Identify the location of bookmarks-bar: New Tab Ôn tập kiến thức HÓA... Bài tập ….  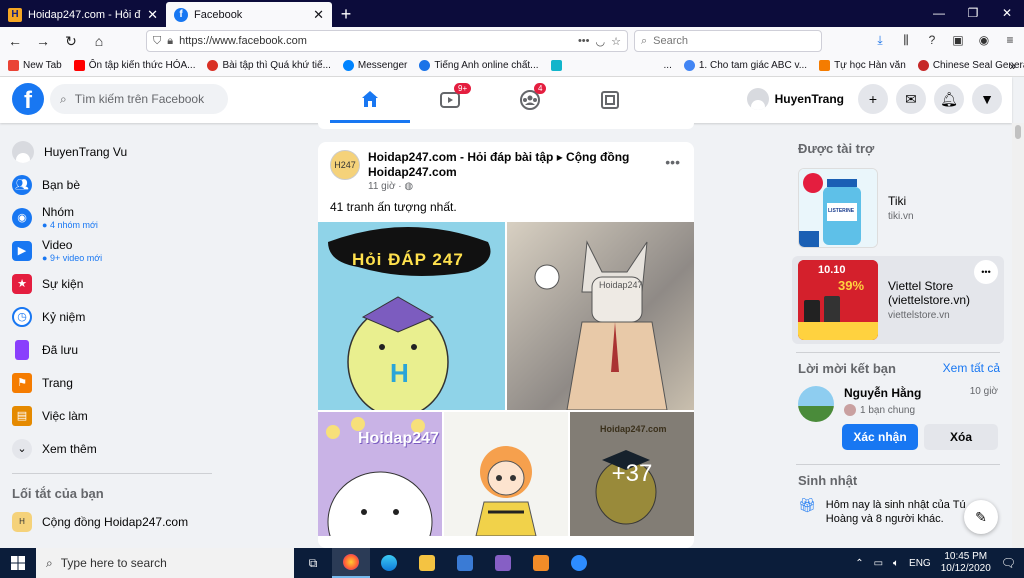
(512, 66).